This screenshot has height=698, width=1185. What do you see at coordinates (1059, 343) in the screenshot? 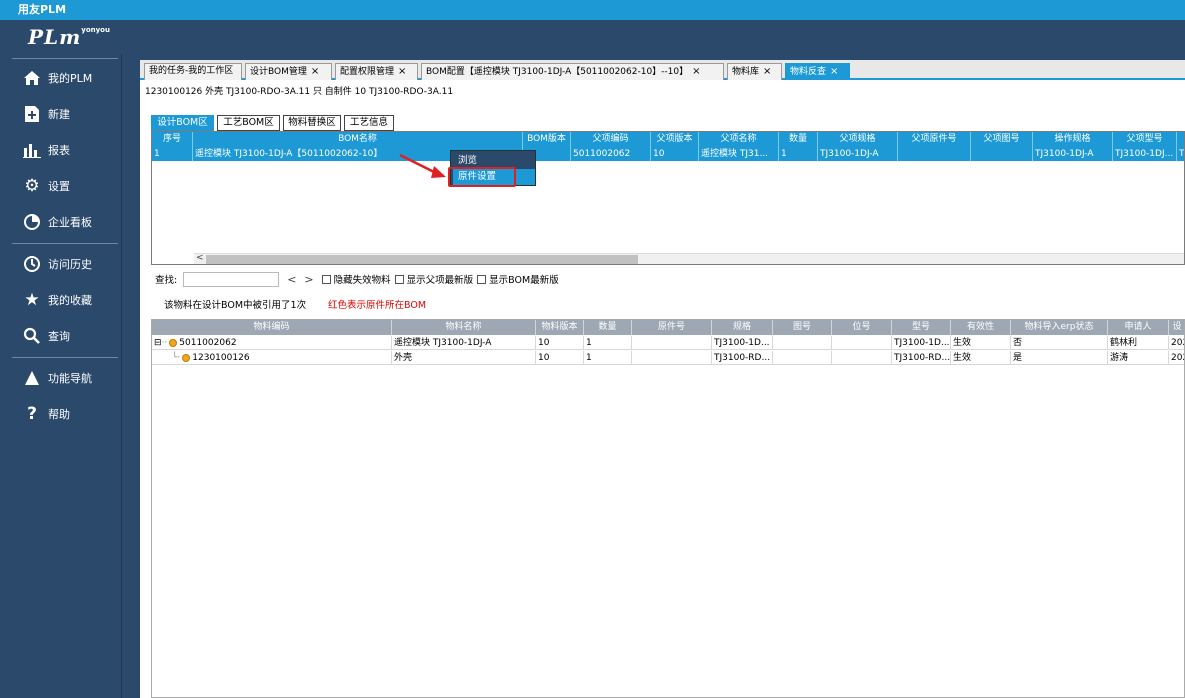
I see `table-cell: 否` at bounding box center [1059, 343].